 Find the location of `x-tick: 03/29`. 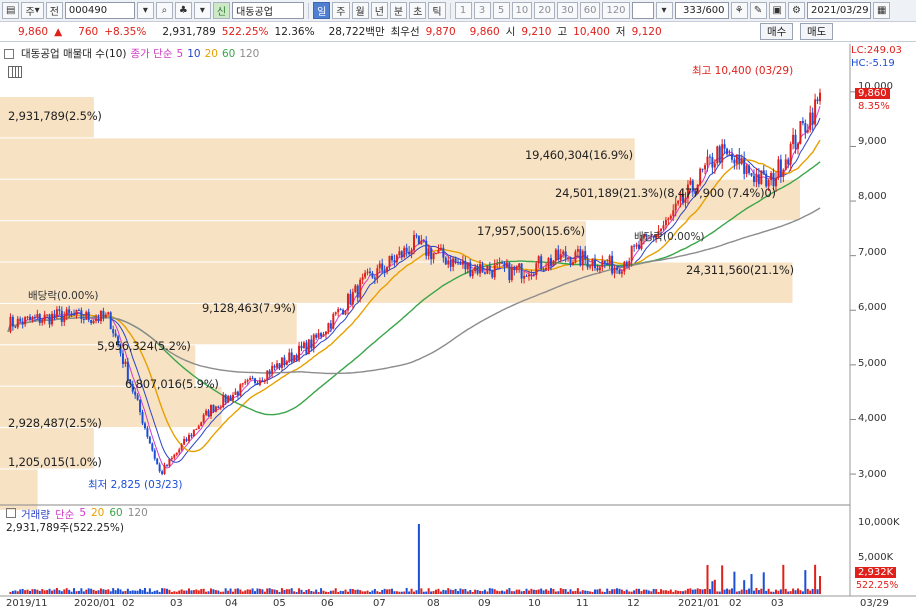

x-tick: 03/29 is located at coordinates (874, 603).